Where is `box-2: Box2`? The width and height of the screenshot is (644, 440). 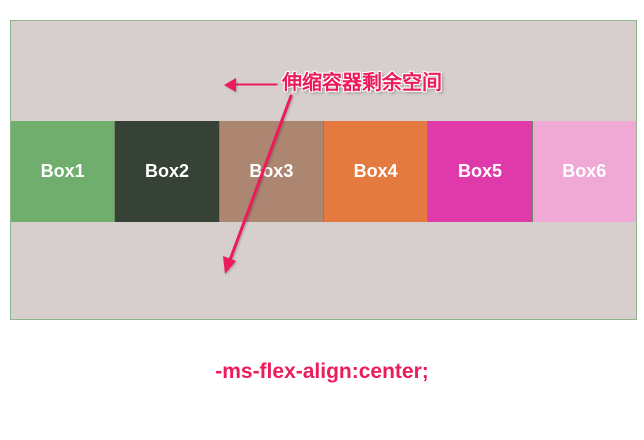
box-2: Box2 is located at coordinates (167, 171).